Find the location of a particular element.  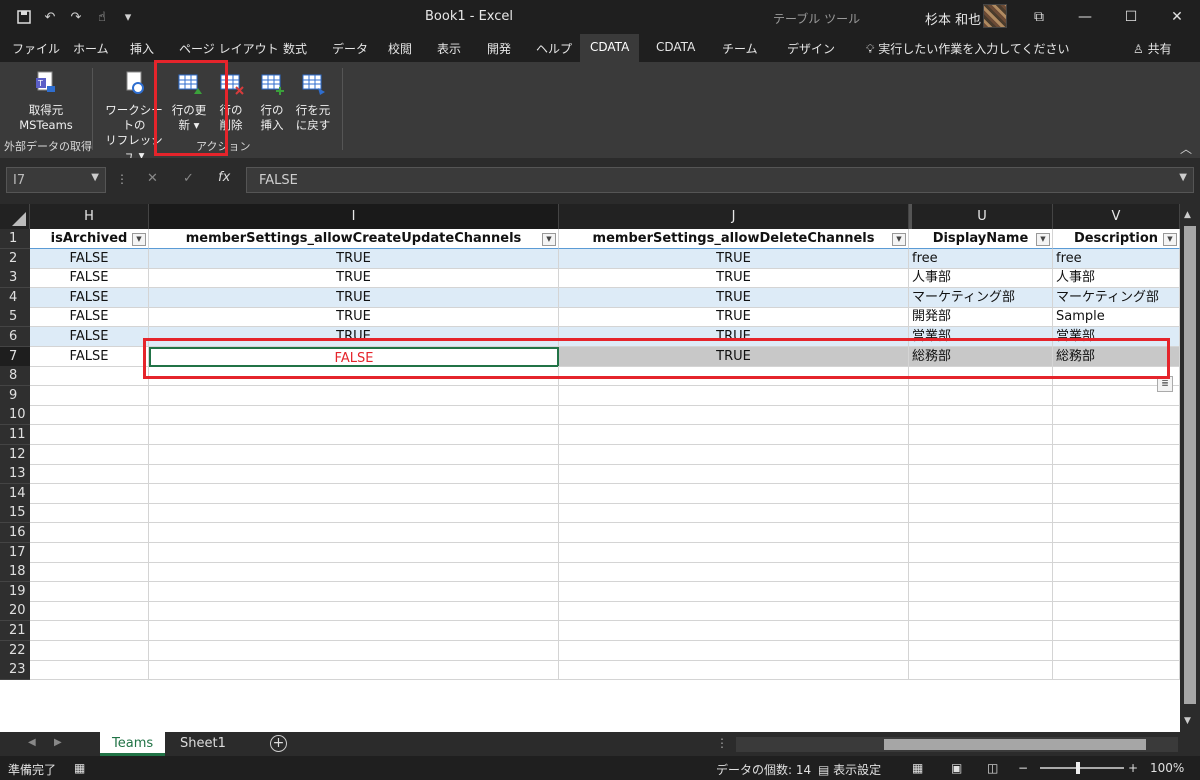

customize-qa-icon: ▾ is located at coordinates (128, 17).